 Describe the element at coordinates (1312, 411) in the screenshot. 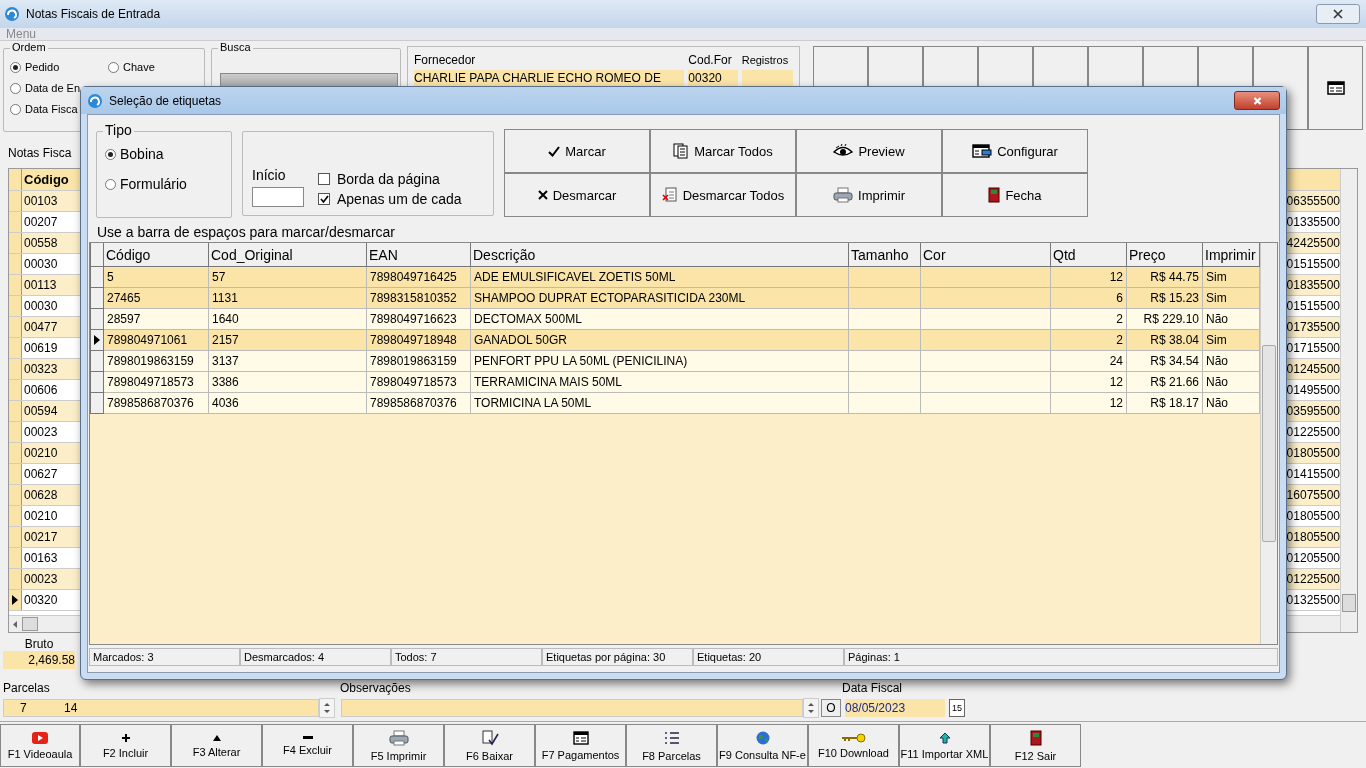

I see `table-cell-text: 03595500` at that location.